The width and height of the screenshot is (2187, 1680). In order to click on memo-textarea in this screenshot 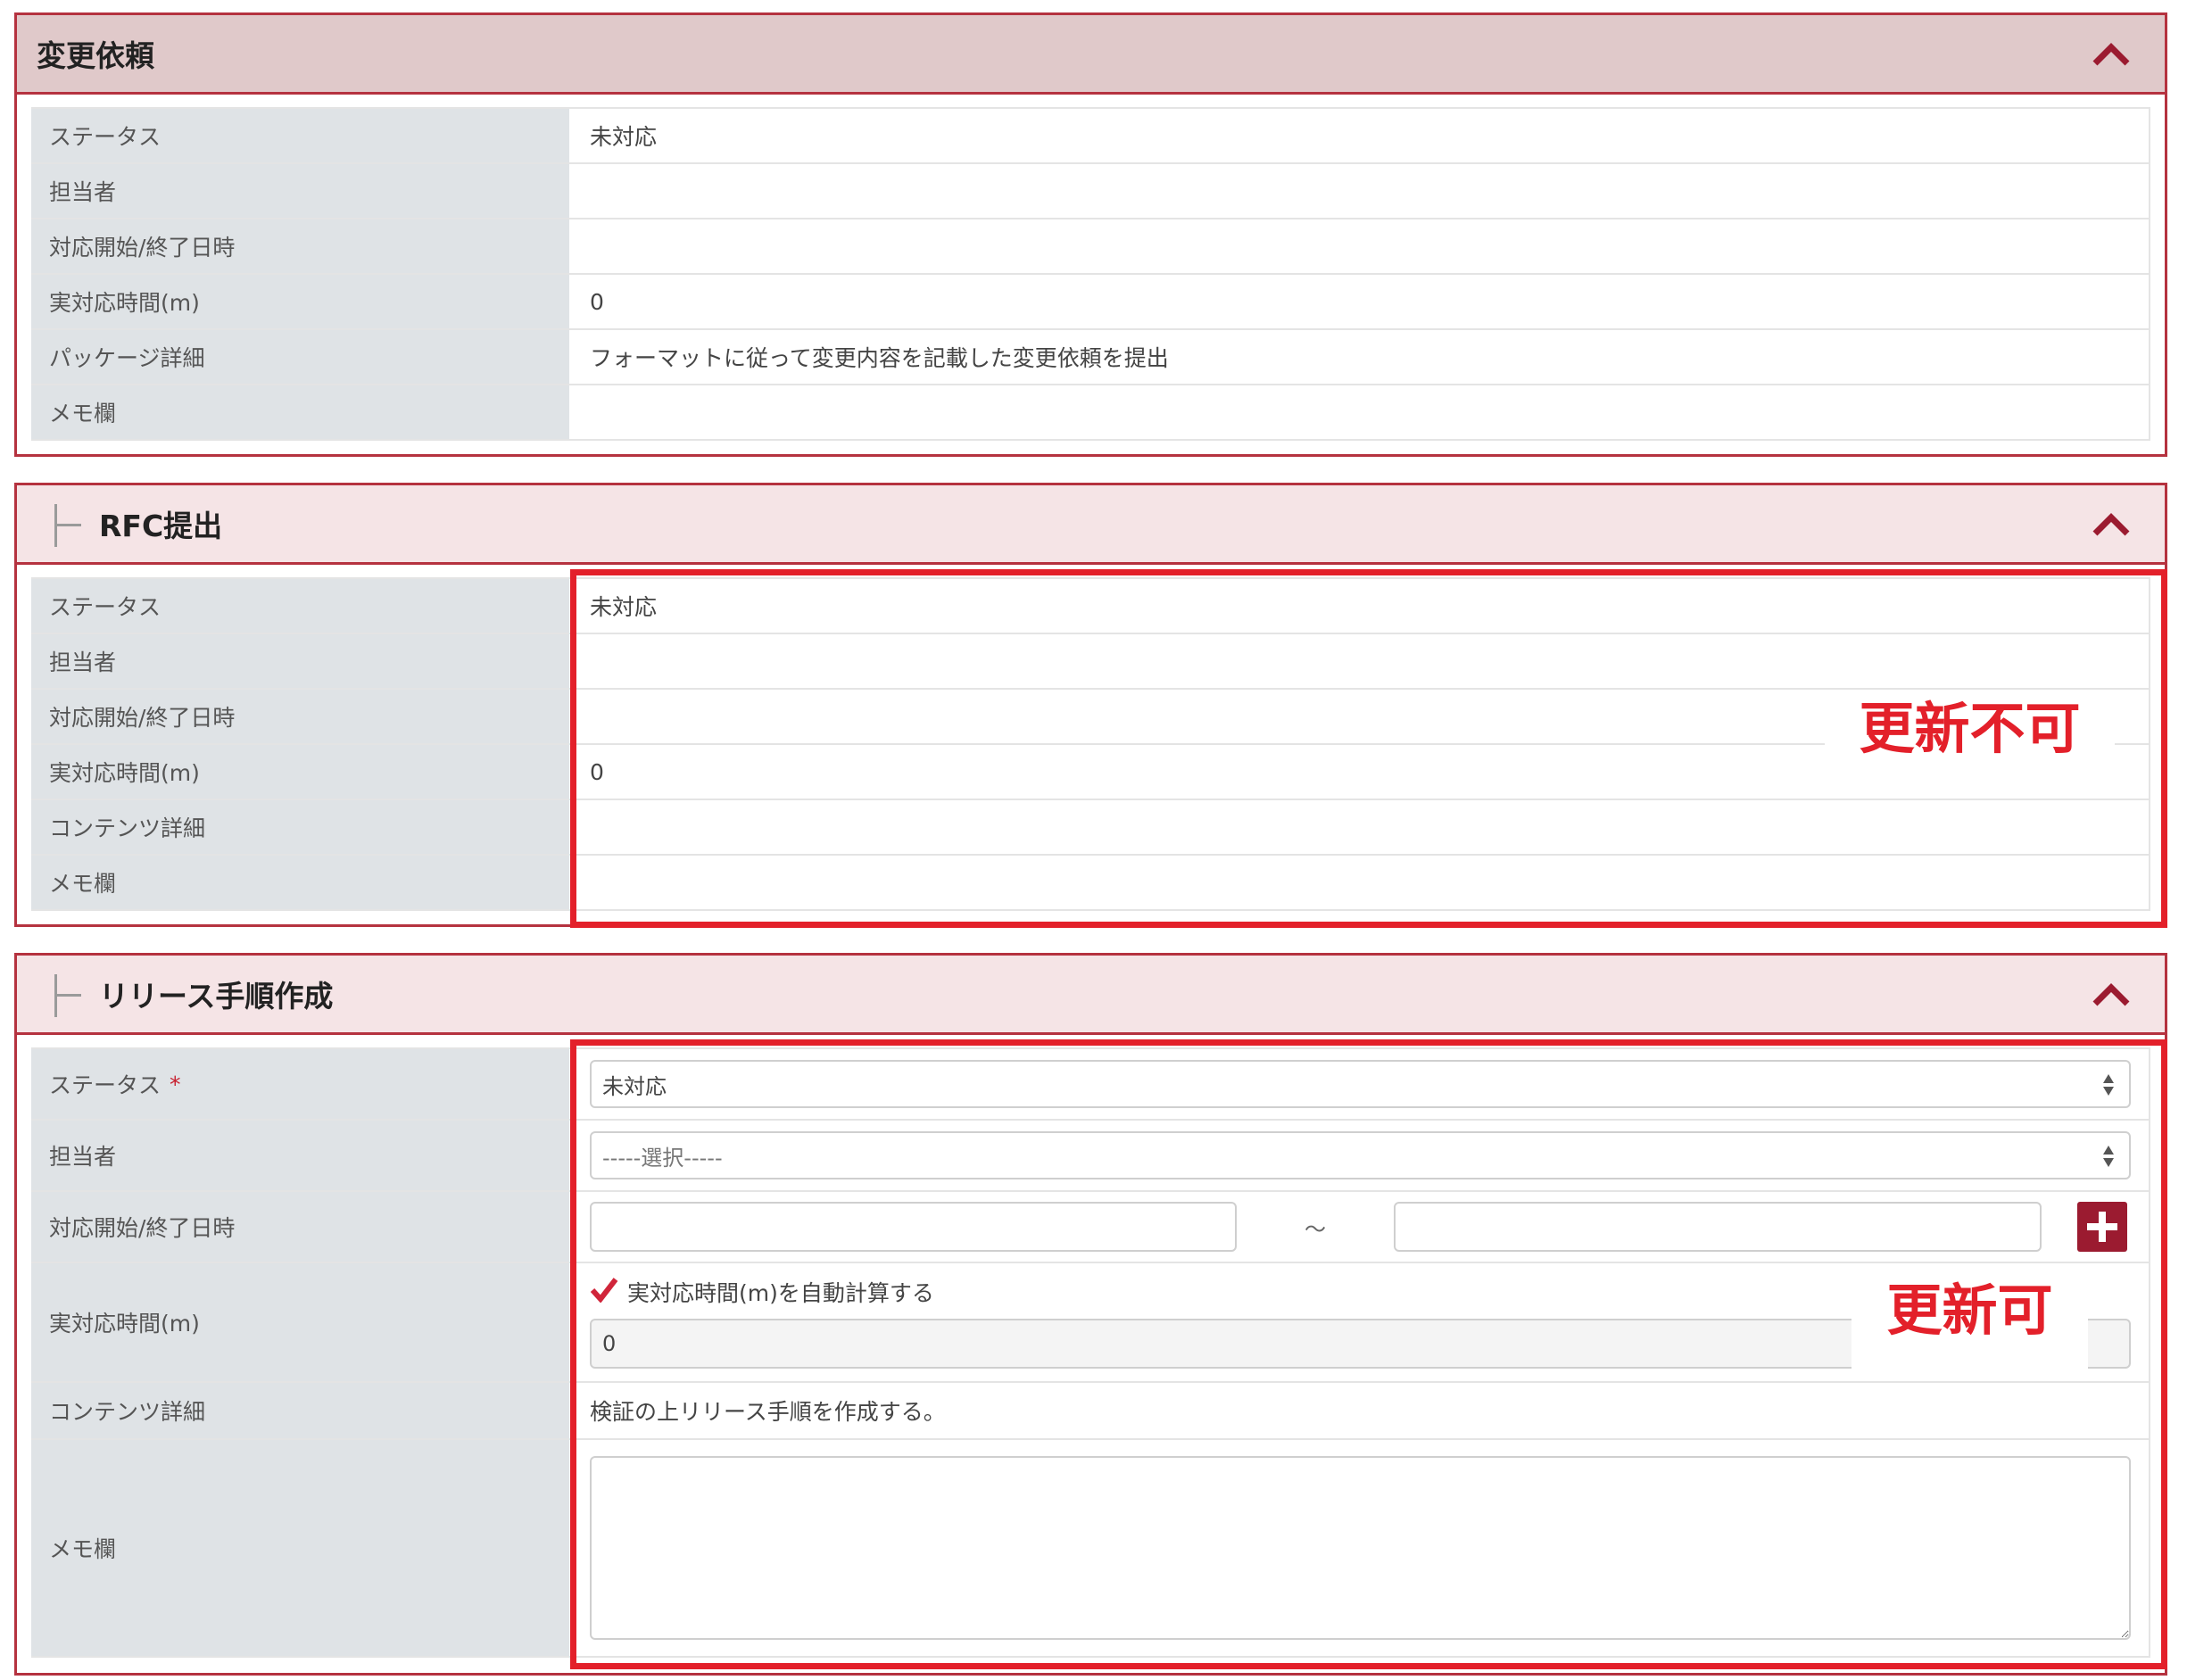, I will do `click(1360, 1548)`.